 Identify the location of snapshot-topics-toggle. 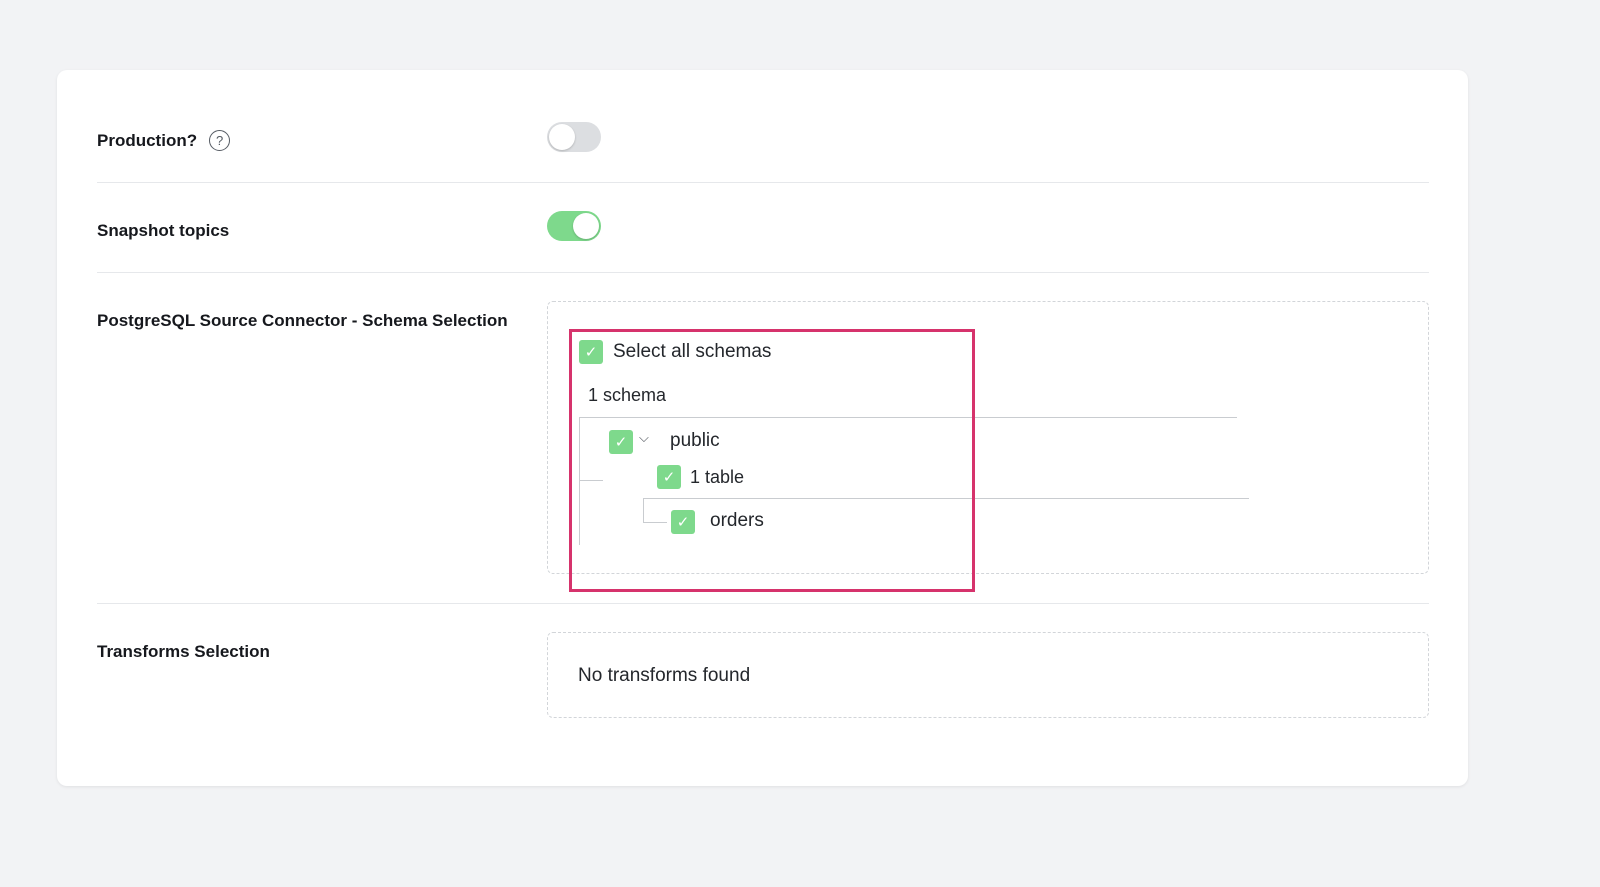
(574, 226).